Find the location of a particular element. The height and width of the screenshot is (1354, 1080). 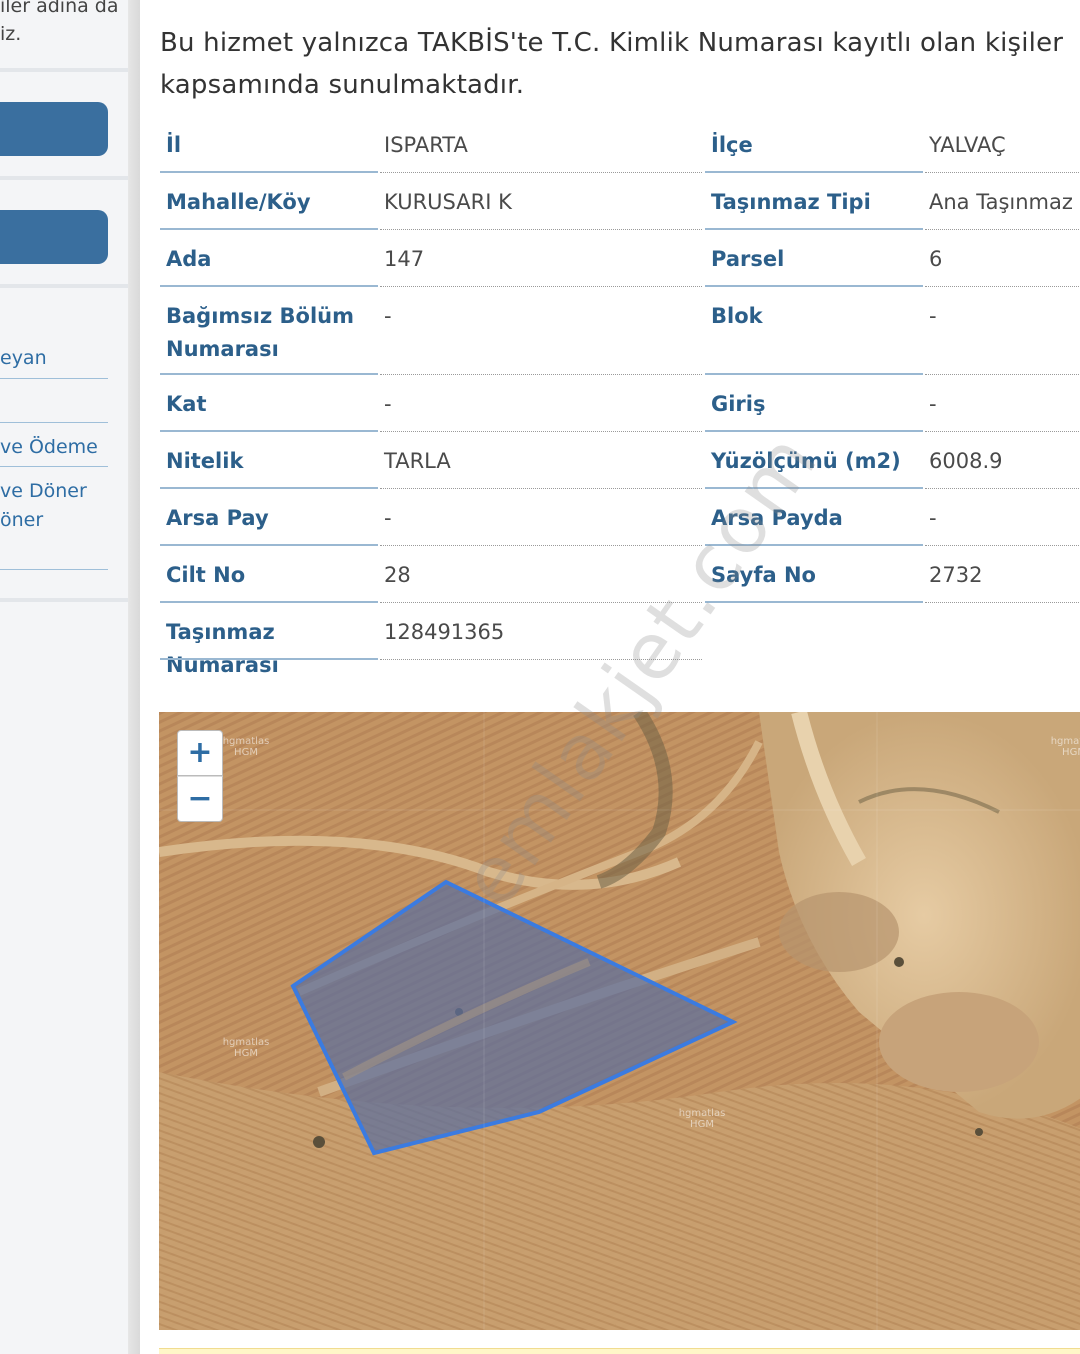

table-row: Cilt No 28 Sayfa No 2732 is located at coordinates (620, 578).